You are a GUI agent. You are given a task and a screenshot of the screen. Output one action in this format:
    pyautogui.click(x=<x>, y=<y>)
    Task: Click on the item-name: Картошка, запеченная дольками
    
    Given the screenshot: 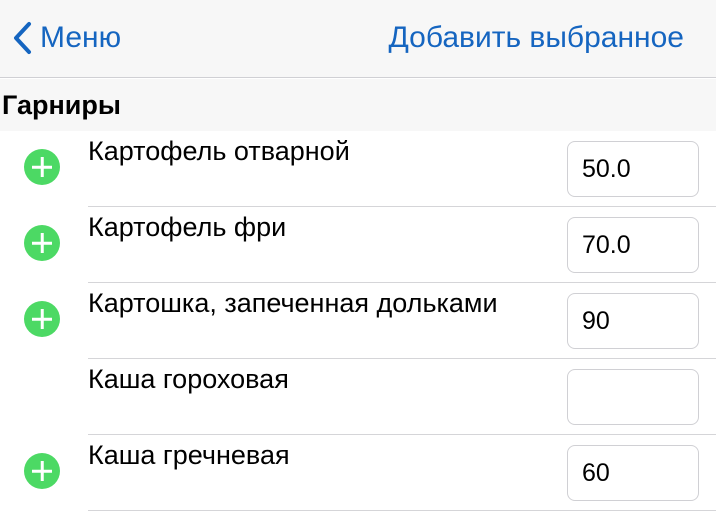 What is the action you would take?
    pyautogui.click(x=293, y=303)
    